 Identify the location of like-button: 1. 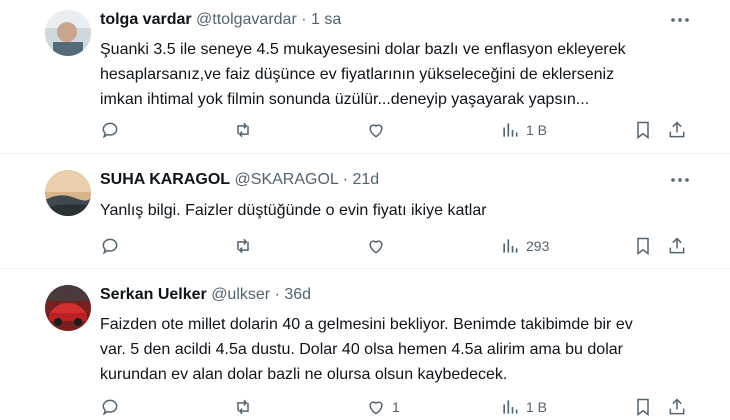
(383, 407).